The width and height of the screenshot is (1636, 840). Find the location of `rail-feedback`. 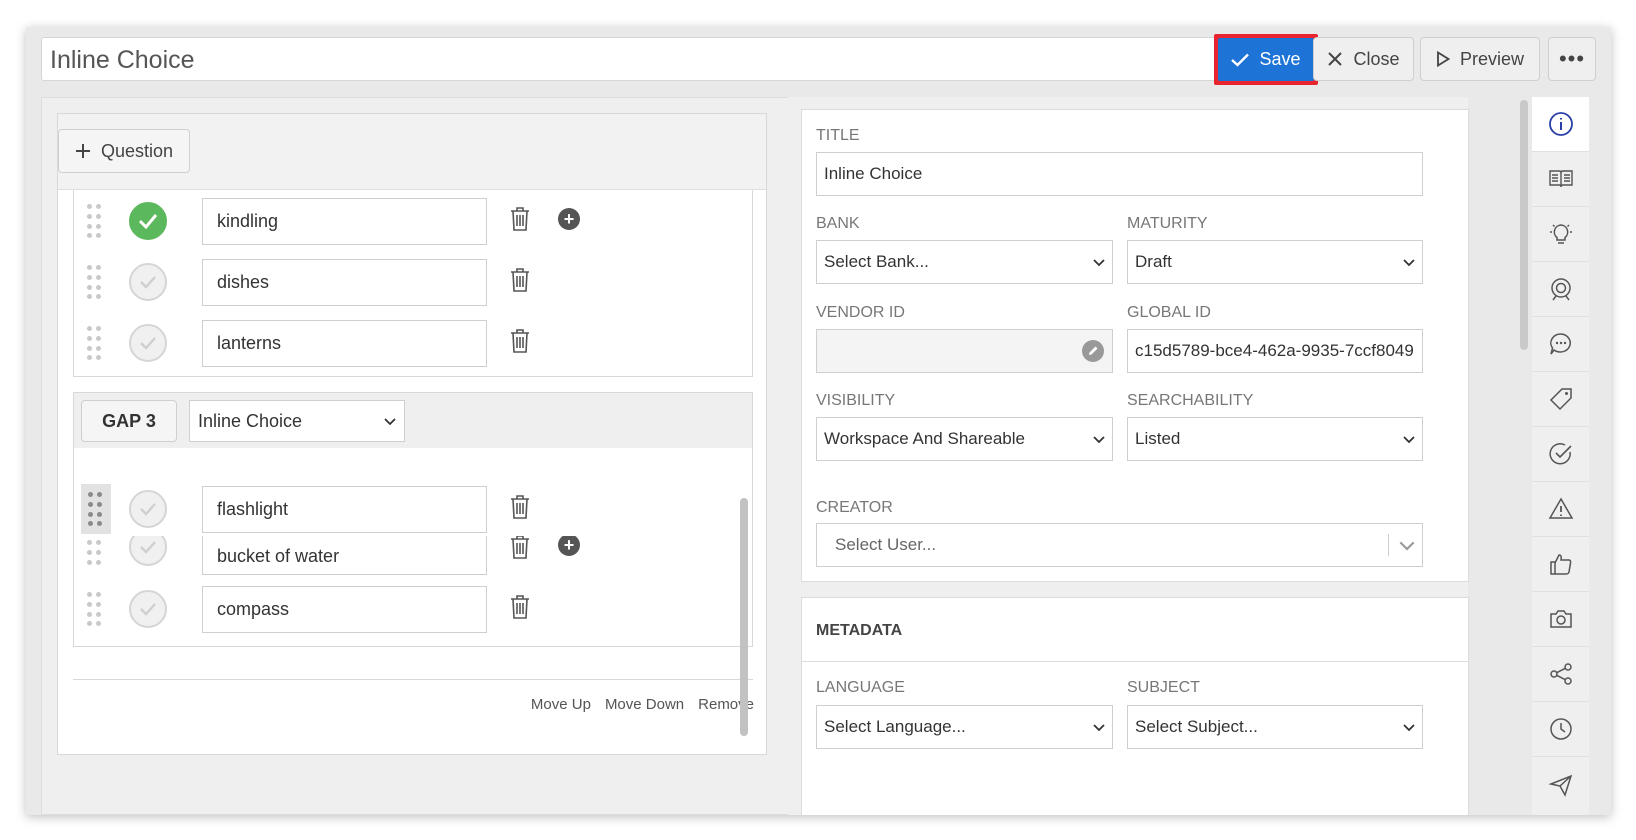

rail-feedback is located at coordinates (1560, 564).